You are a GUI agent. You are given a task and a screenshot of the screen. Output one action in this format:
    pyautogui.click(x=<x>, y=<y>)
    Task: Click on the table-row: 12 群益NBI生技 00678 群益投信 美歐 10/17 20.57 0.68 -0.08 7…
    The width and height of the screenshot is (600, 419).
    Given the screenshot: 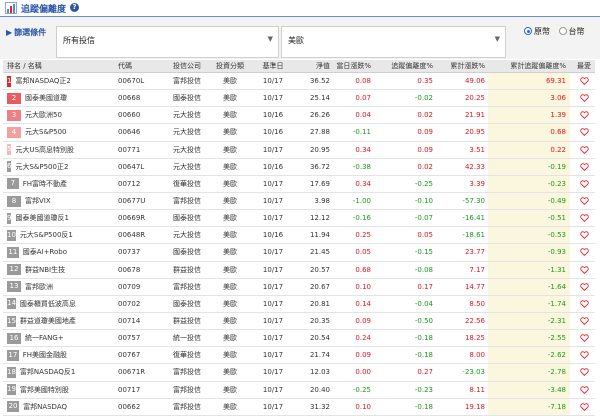 What is the action you would take?
    pyautogui.click(x=299, y=270)
    